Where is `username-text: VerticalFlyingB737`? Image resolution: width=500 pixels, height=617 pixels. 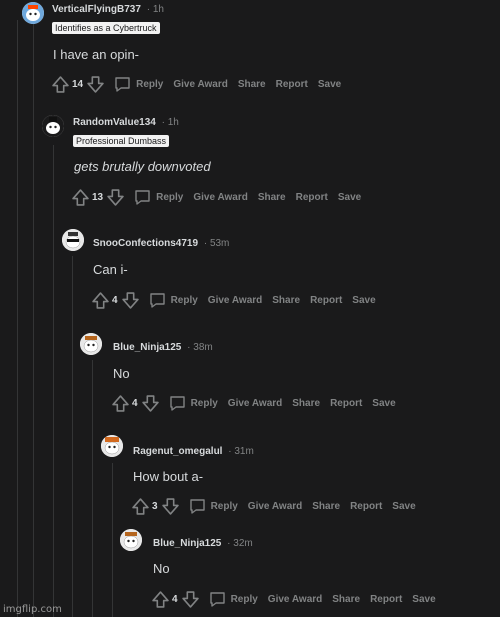 username-text: VerticalFlyingB737 is located at coordinates (96, 9).